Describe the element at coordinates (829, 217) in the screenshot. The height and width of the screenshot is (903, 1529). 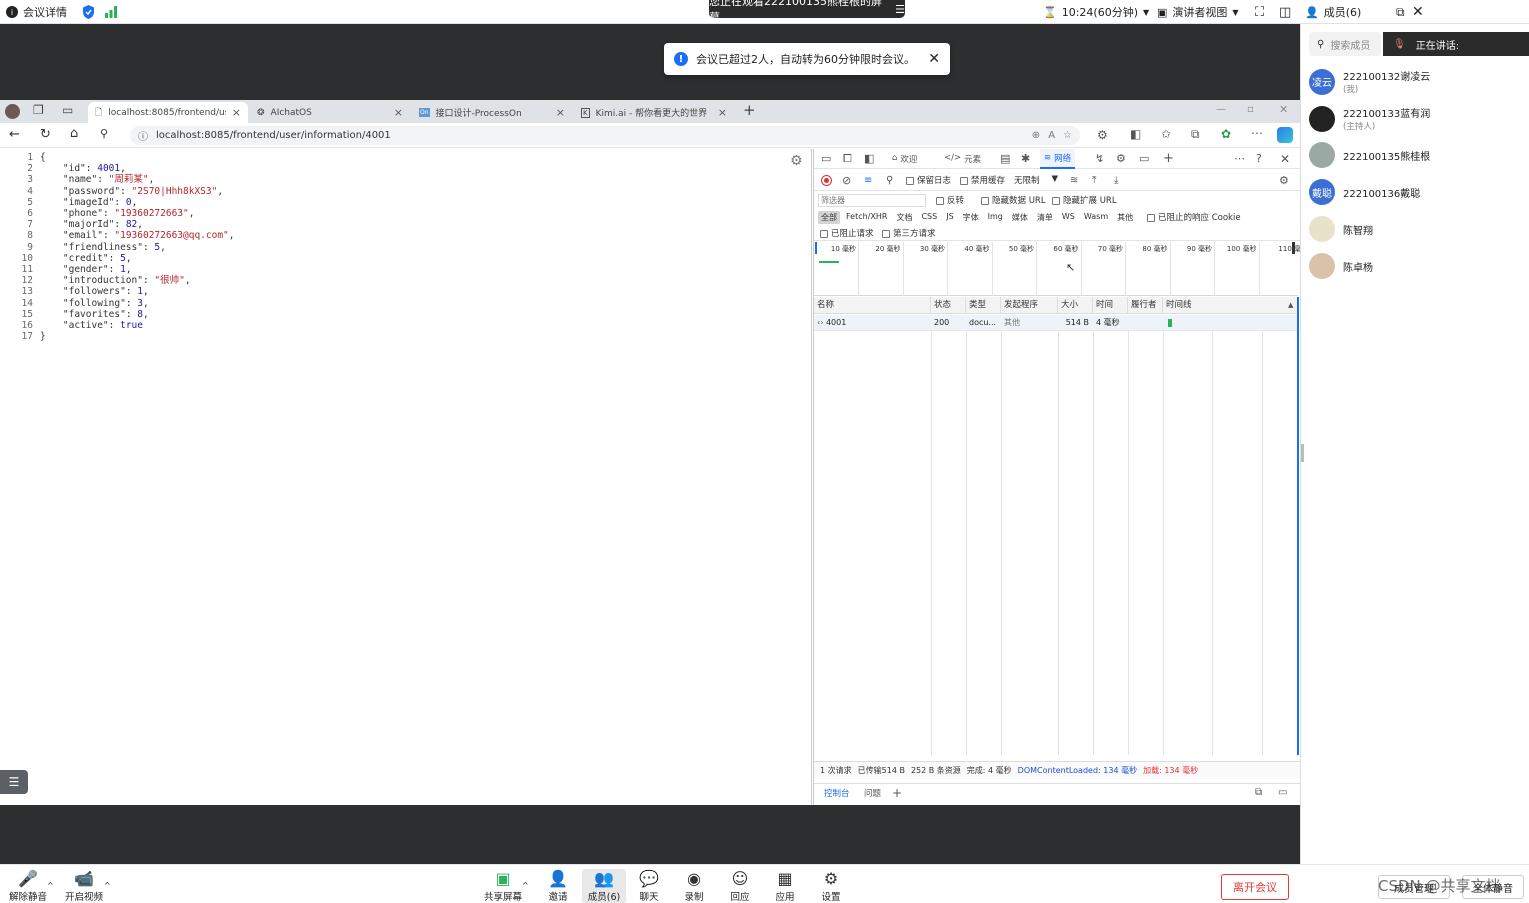
I see `type-filter-0: 全部` at that location.